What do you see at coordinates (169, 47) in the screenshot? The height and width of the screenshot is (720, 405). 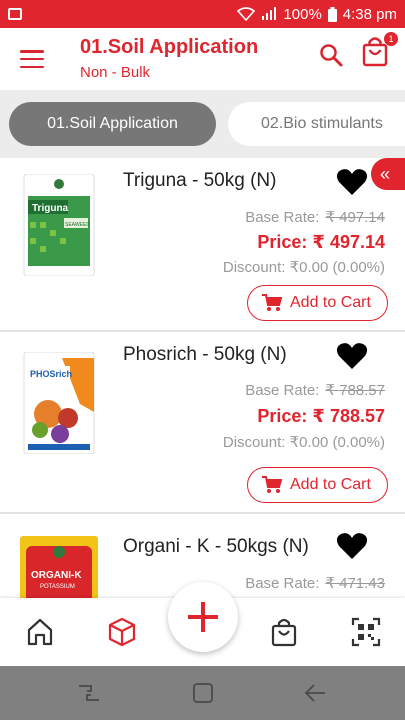 I see `page-title: 01.Soil Application` at bounding box center [169, 47].